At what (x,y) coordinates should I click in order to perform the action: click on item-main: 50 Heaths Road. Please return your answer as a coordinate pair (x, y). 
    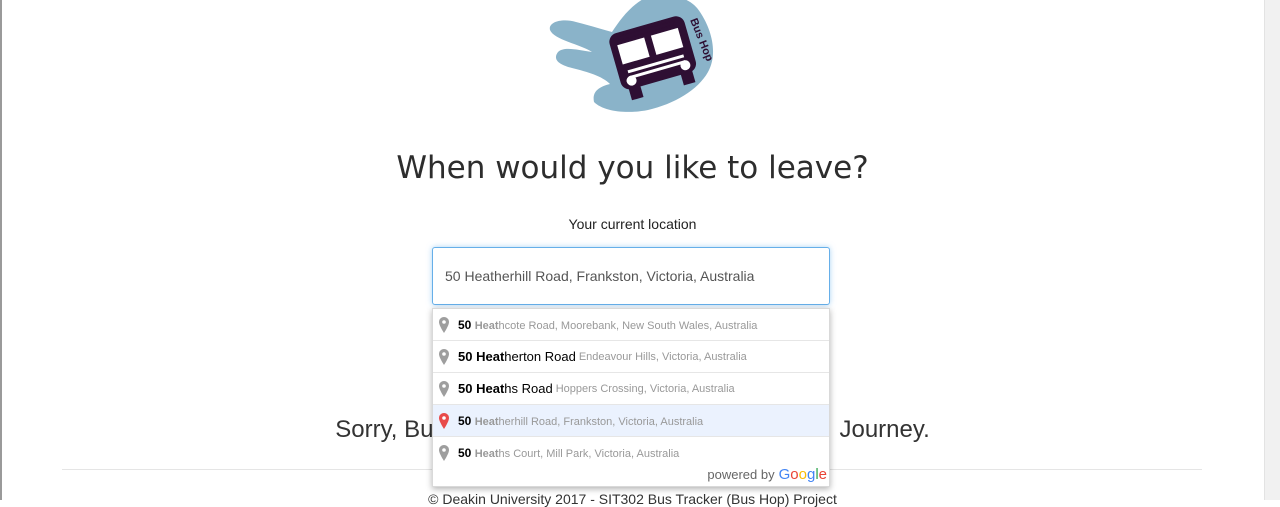
    Looking at the image, I should click on (505, 388).